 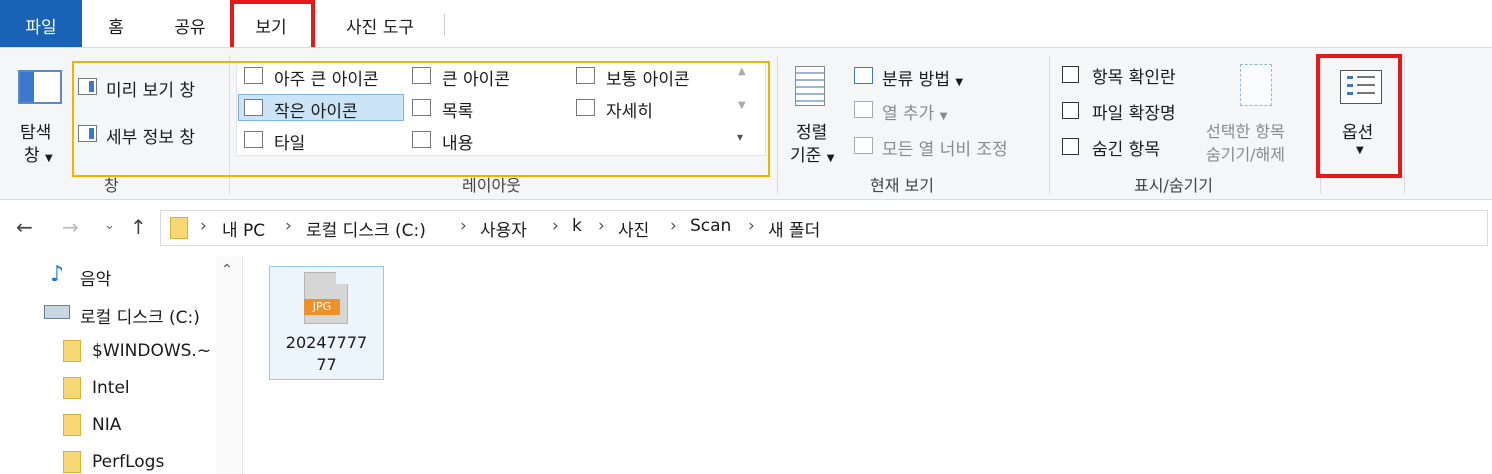 I want to click on tab-view: 보기, so click(x=271, y=23).